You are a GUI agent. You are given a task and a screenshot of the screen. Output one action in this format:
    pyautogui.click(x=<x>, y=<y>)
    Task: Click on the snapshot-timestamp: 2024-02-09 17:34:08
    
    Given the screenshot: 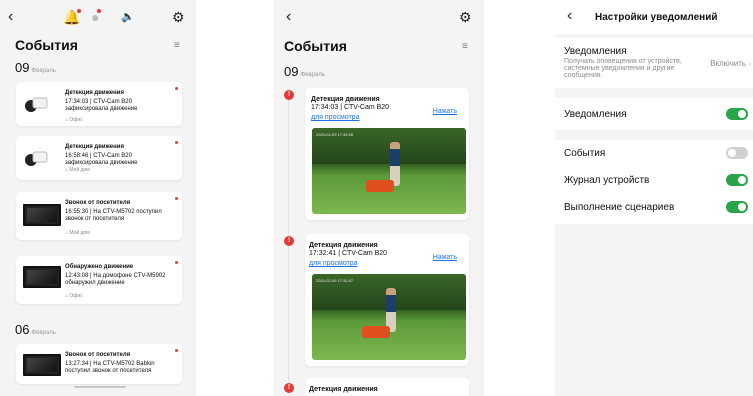 What is the action you would take?
    pyautogui.click(x=335, y=134)
    